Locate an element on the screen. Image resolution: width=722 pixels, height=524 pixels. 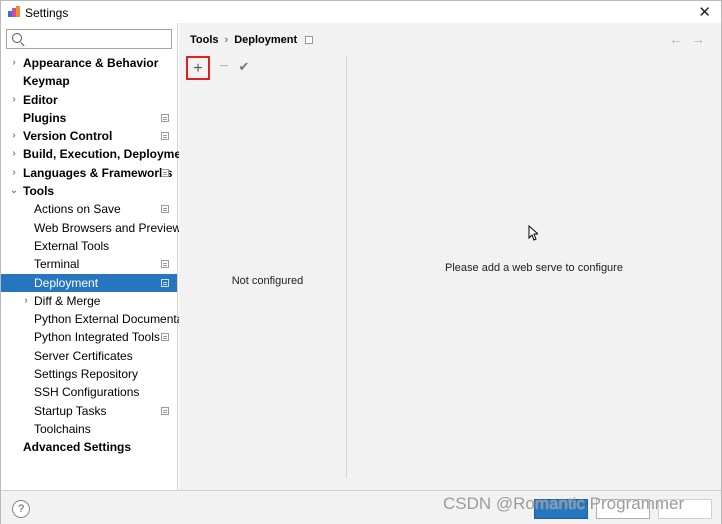
sidebar-item-label: Appearance & Behavior is located at coordinates (91, 63).